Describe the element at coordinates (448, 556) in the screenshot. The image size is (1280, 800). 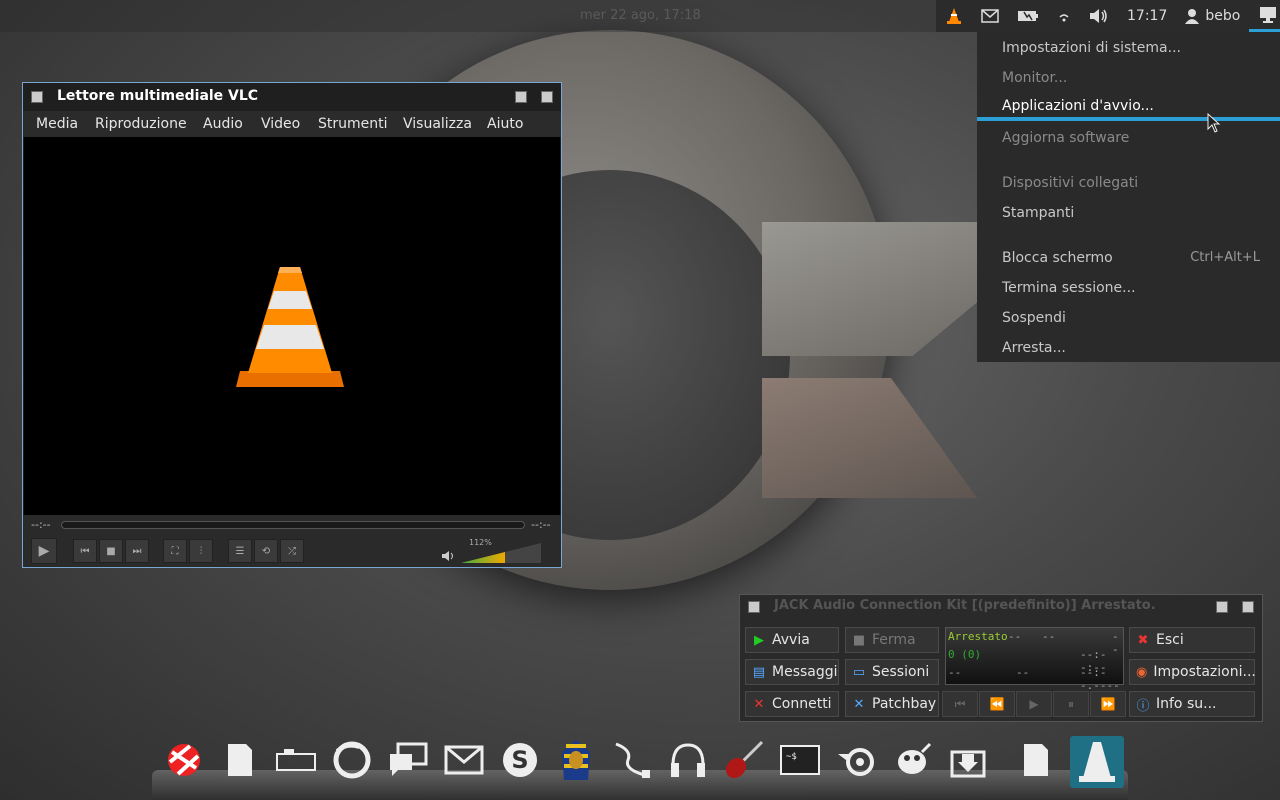
I see `speaker-icon` at that location.